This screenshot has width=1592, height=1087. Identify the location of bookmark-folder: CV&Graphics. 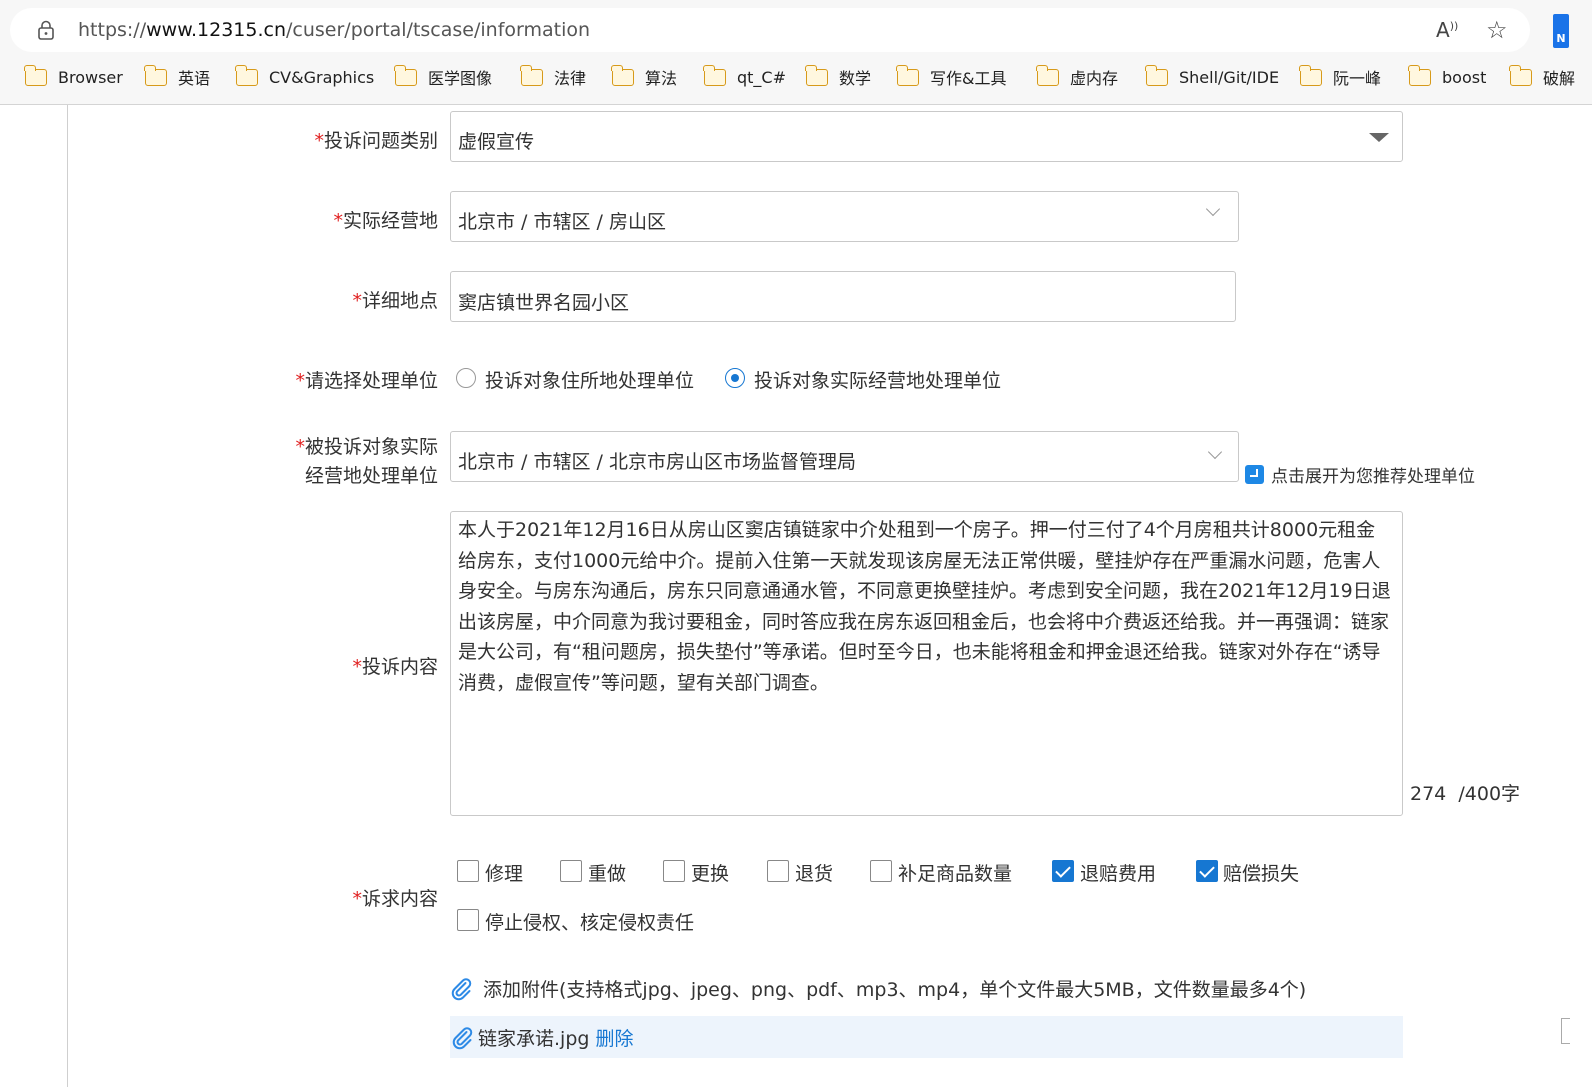
(305, 77).